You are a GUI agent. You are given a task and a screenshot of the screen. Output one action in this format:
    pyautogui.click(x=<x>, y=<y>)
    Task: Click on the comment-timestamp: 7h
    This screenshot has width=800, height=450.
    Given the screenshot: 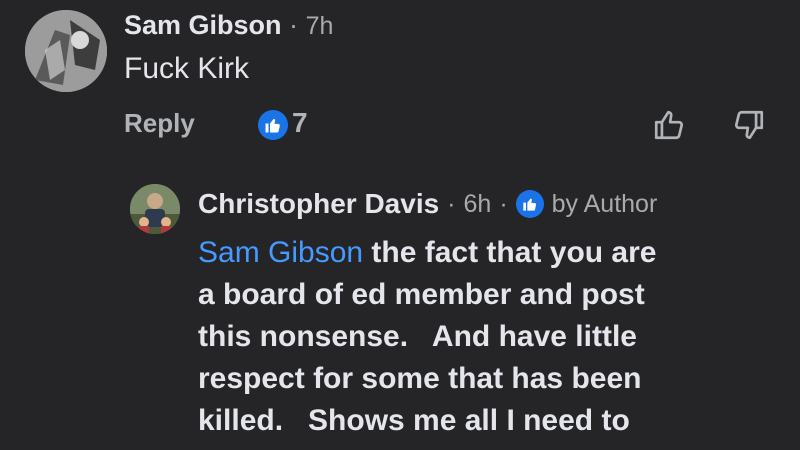 What is the action you would take?
    pyautogui.click(x=320, y=26)
    